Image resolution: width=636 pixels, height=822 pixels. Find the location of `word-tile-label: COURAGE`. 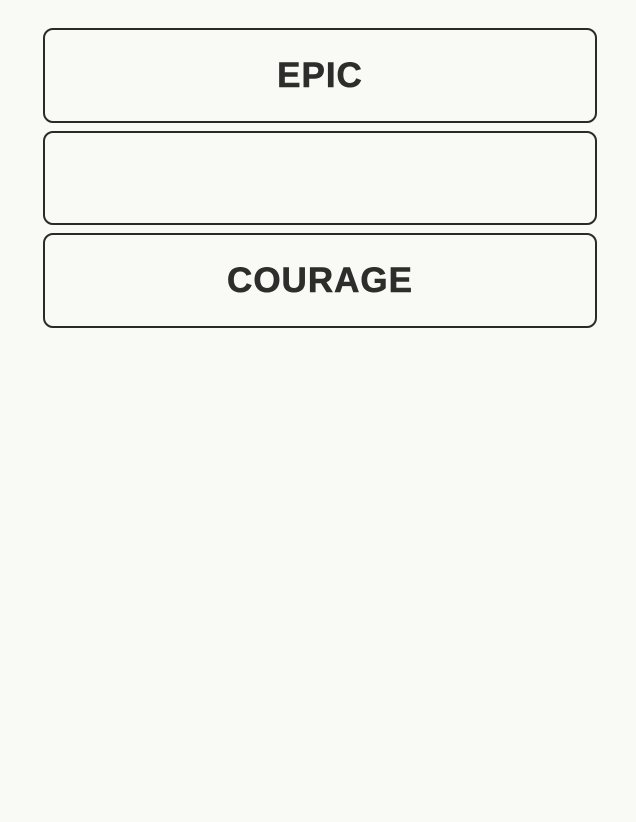

word-tile-label: COURAGE is located at coordinates (320, 280).